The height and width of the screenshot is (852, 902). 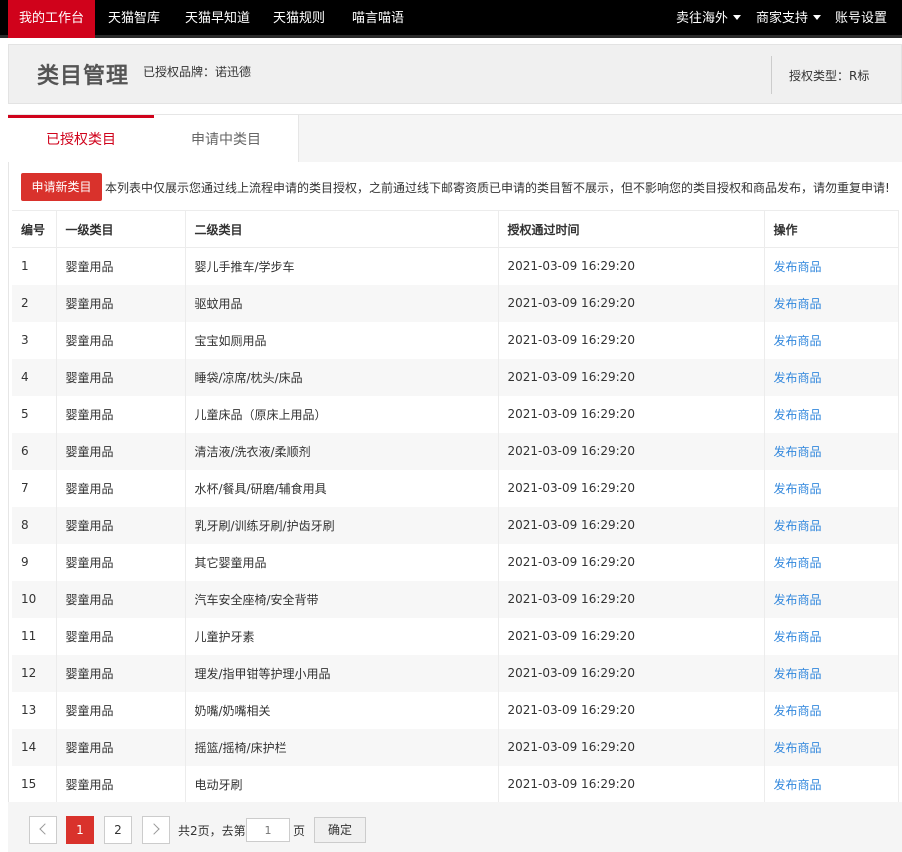 What do you see at coordinates (118, 830) in the screenshot?
I see `page-button-2: 2` at bounding box center [118, 830].